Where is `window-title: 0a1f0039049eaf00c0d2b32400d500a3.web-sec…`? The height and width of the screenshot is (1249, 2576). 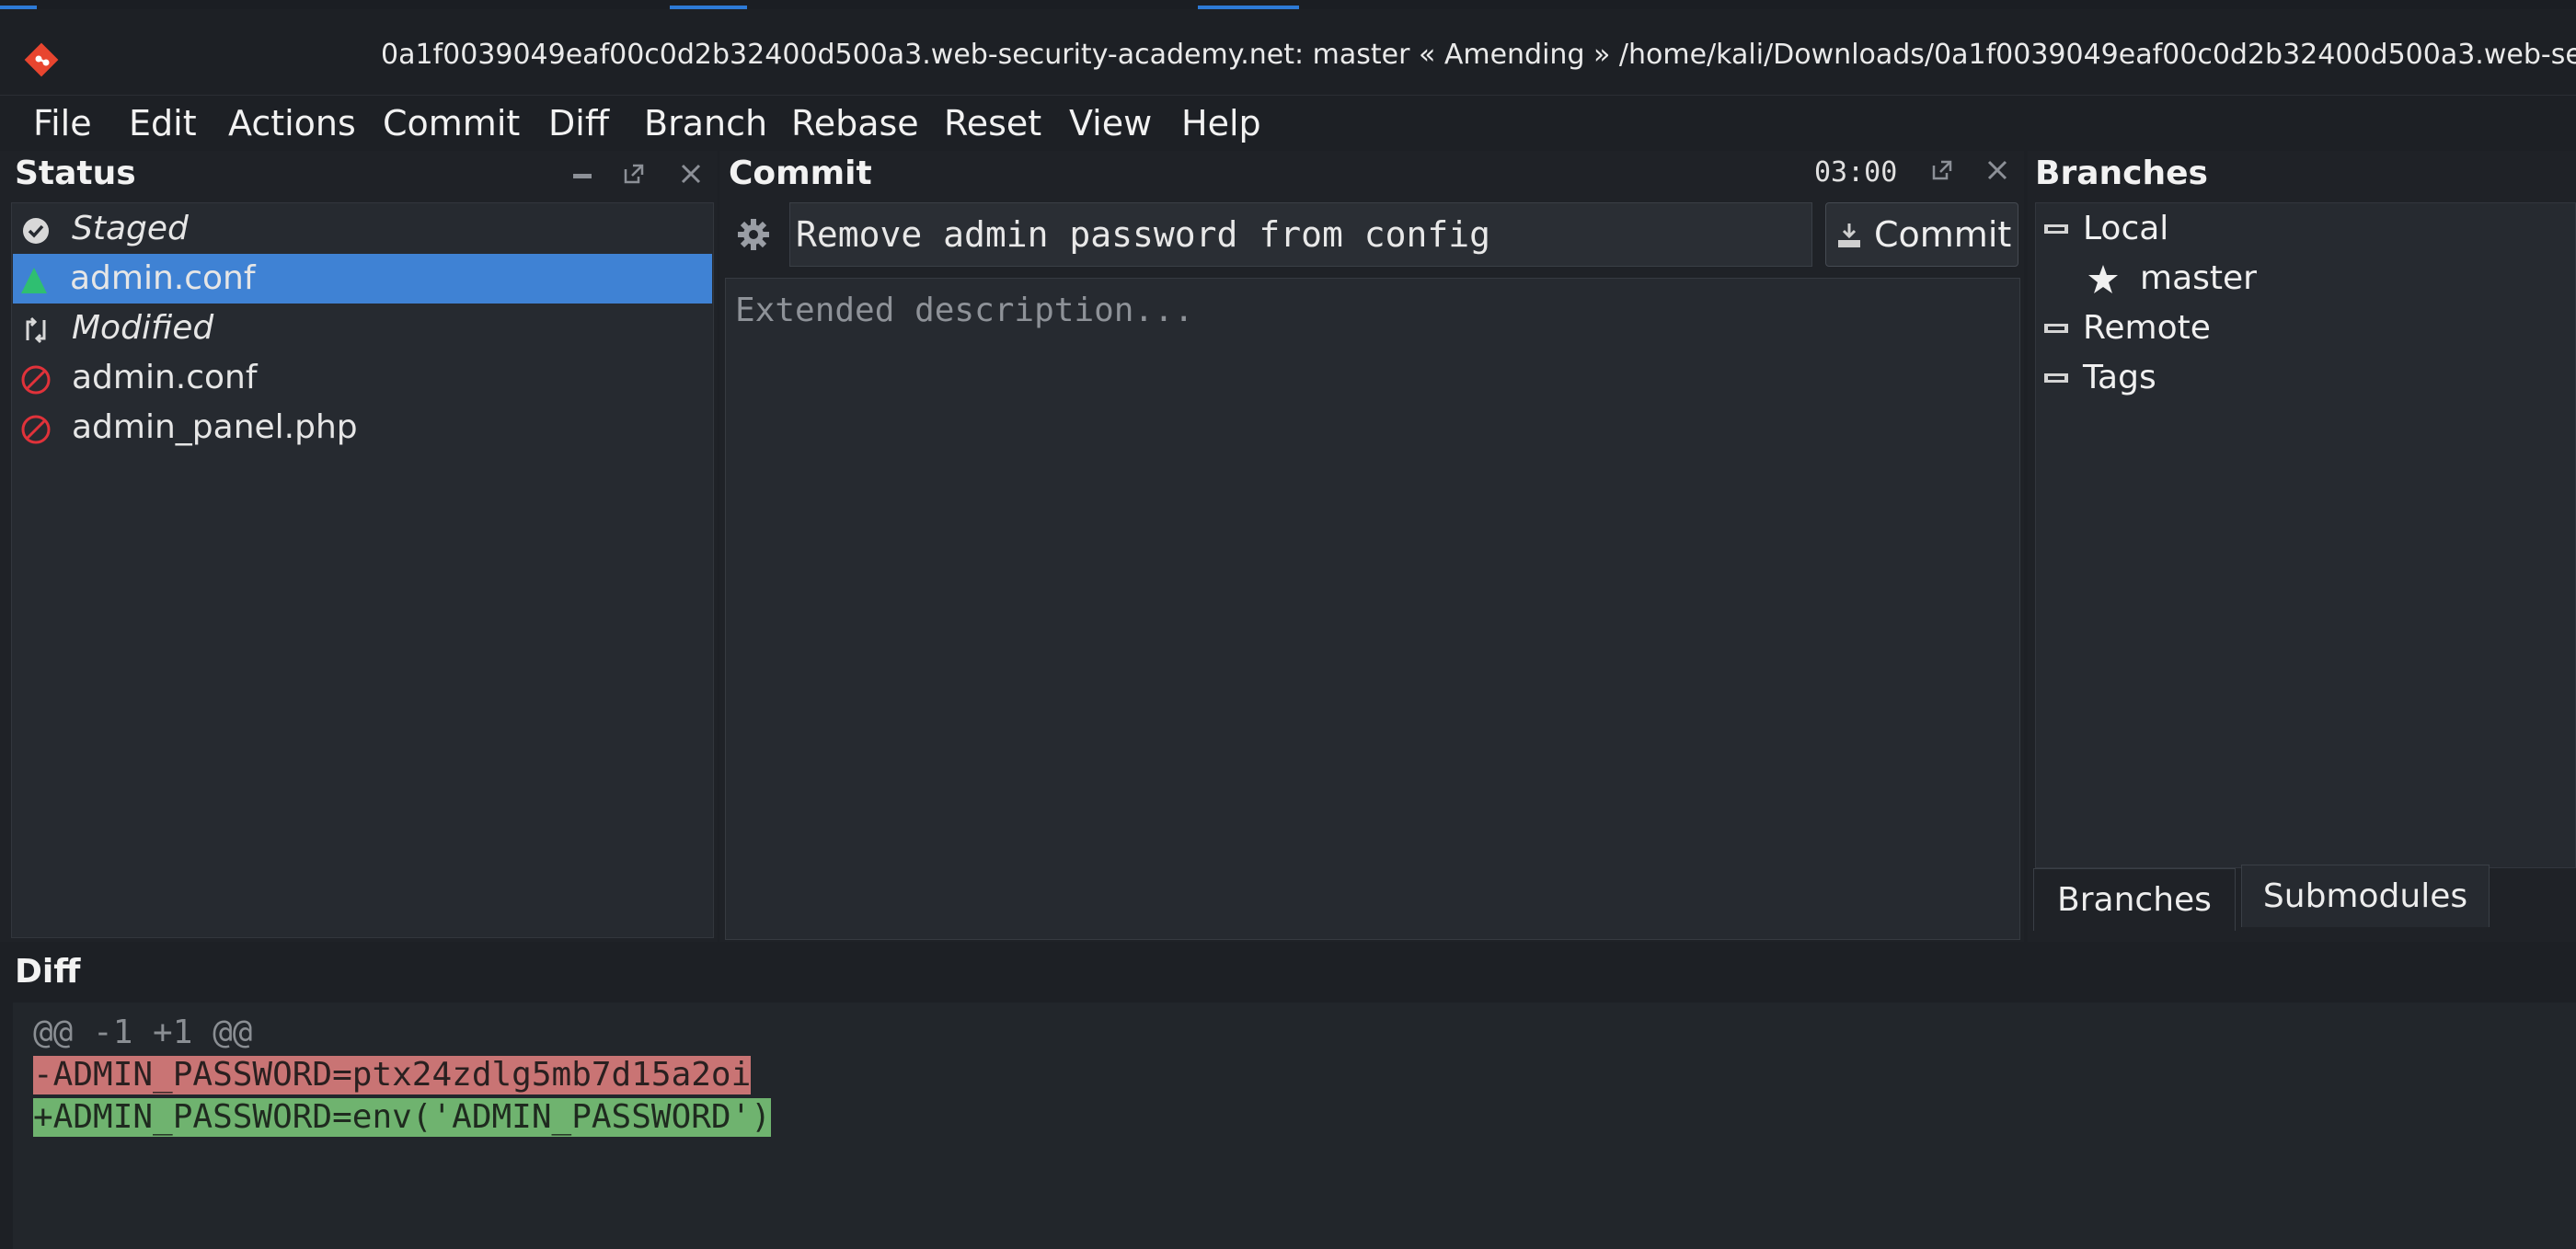 window-title: 0a1f0039049eaf00c0d2b32400d500a3.web-sec… is located at coordinates (1478, 55).